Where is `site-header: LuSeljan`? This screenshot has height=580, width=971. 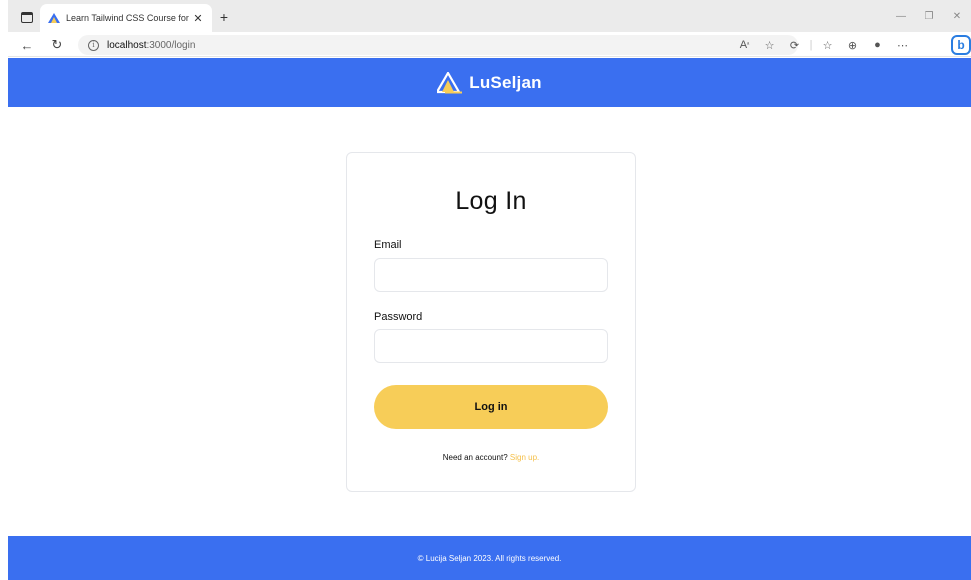
site-header: LuSeljan is located at coordinates (489, 82).